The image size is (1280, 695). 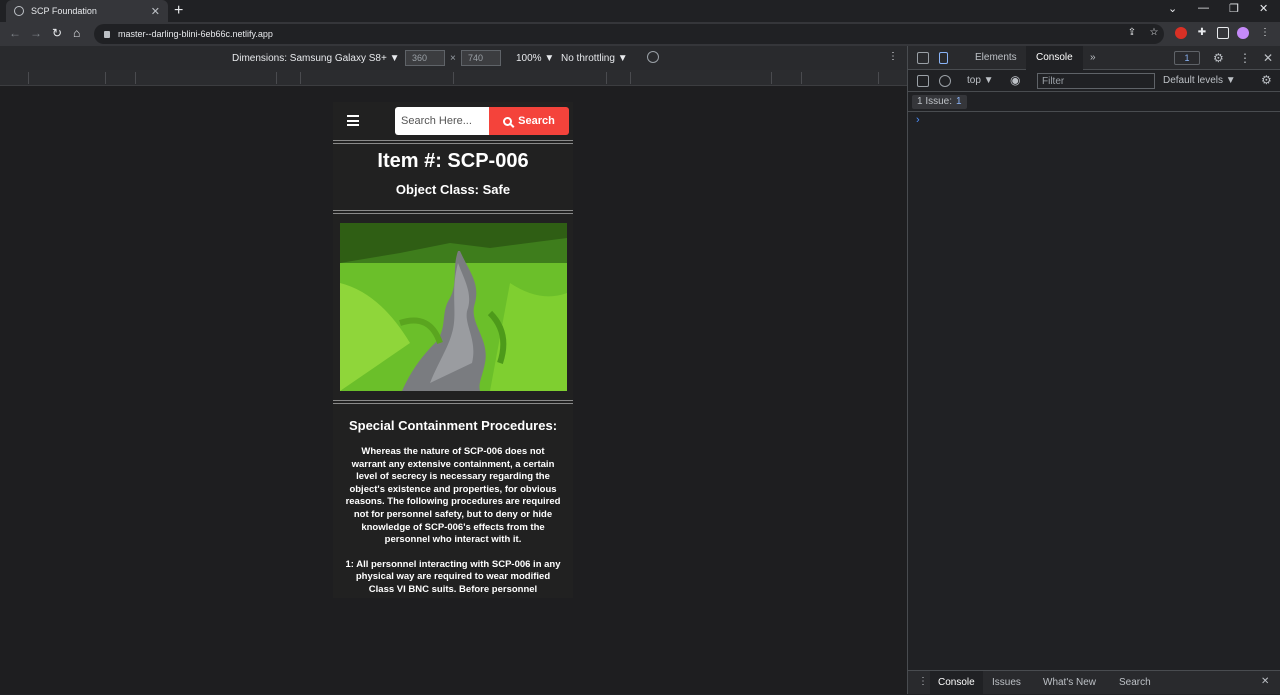 I want to click on messages-badge: 1, so click(x=1187, y=58).